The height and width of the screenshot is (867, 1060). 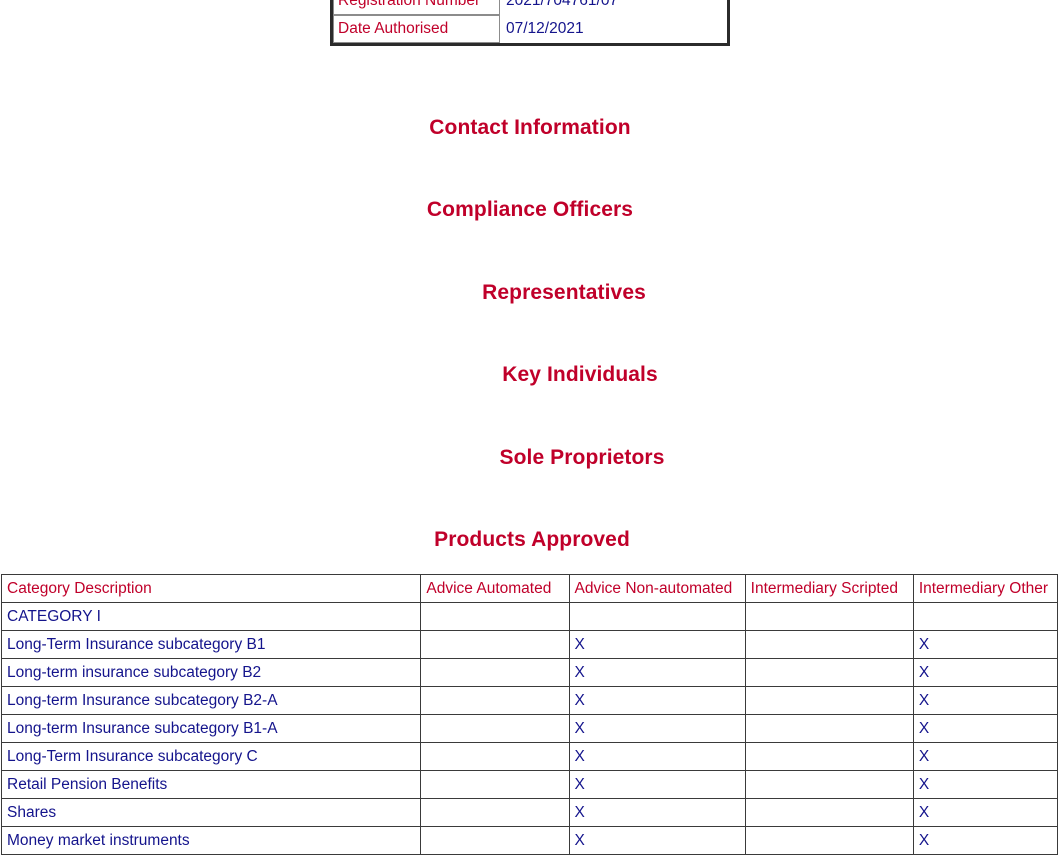 What do you see at coordinates (211, 672) in the screenshot?
I see `cell-category-description: Long-term insurance subcategory B2` at bounding box center [211, 672].